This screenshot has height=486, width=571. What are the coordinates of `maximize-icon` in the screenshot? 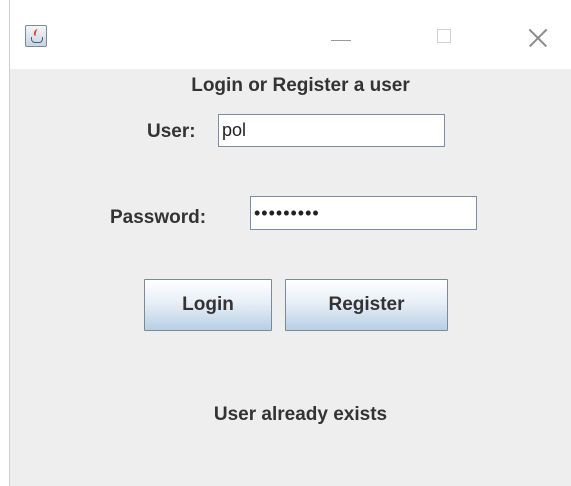 It's located at (444, 36).